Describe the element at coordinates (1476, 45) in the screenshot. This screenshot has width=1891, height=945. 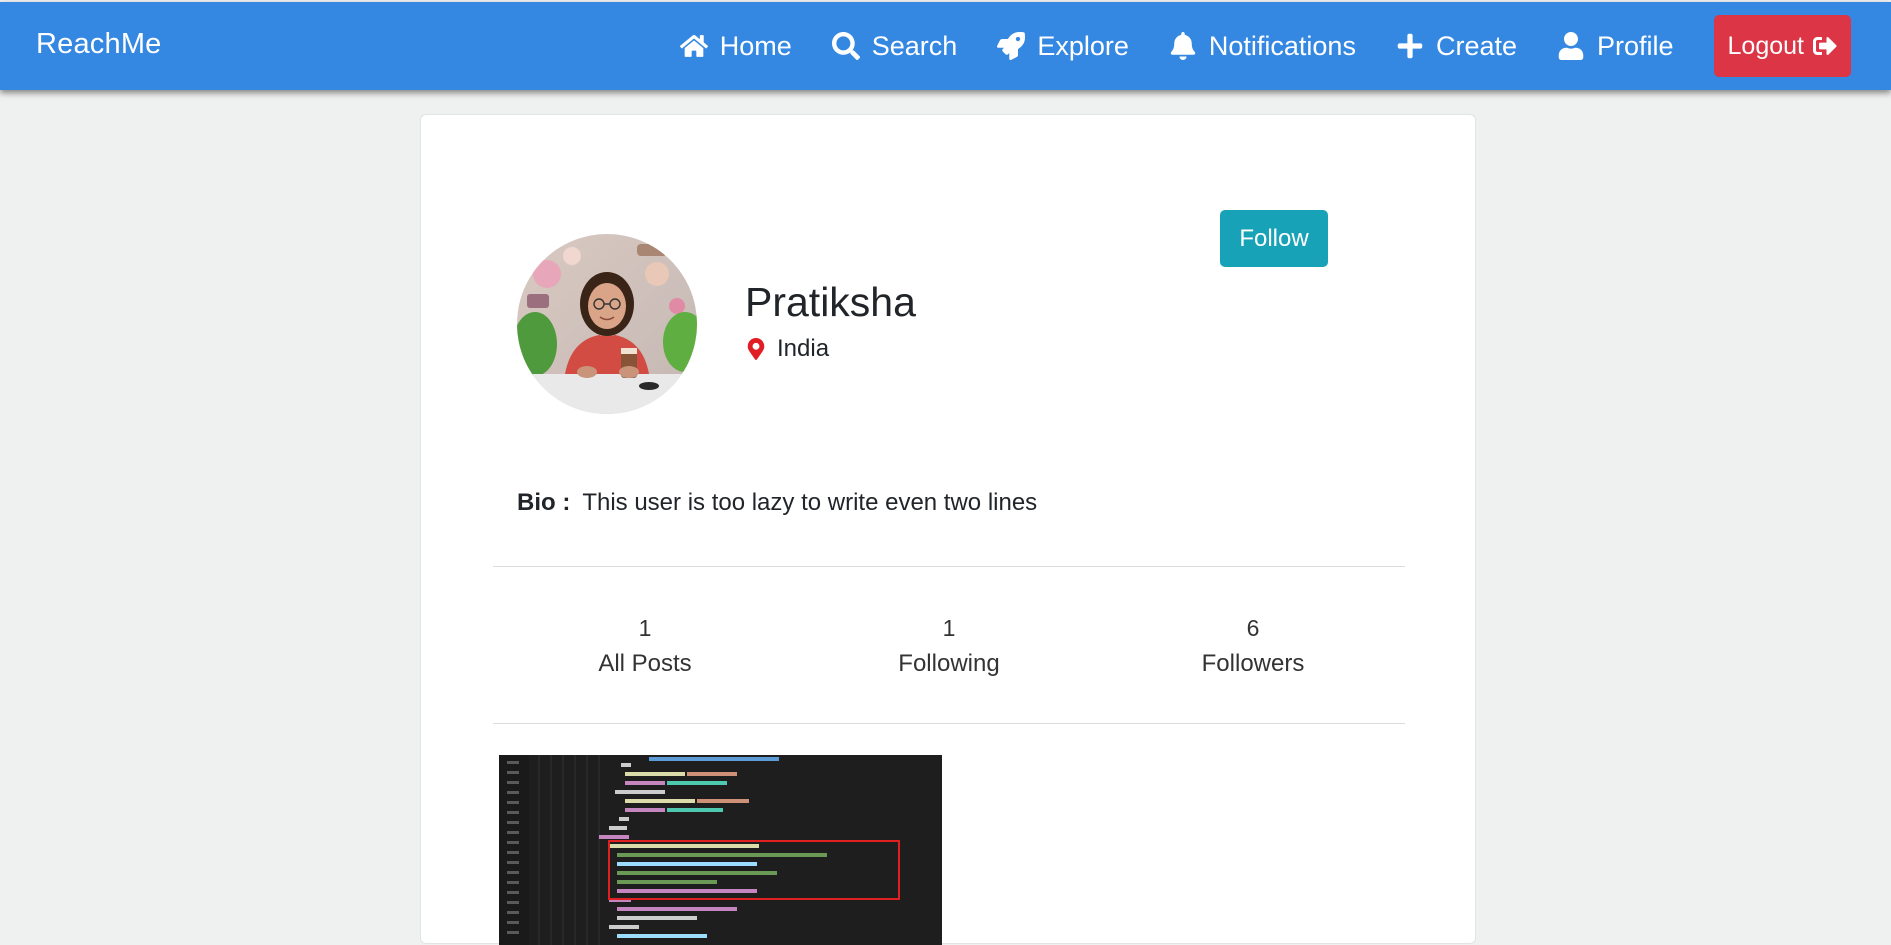
I see `nav-create-label: Create` at that location.